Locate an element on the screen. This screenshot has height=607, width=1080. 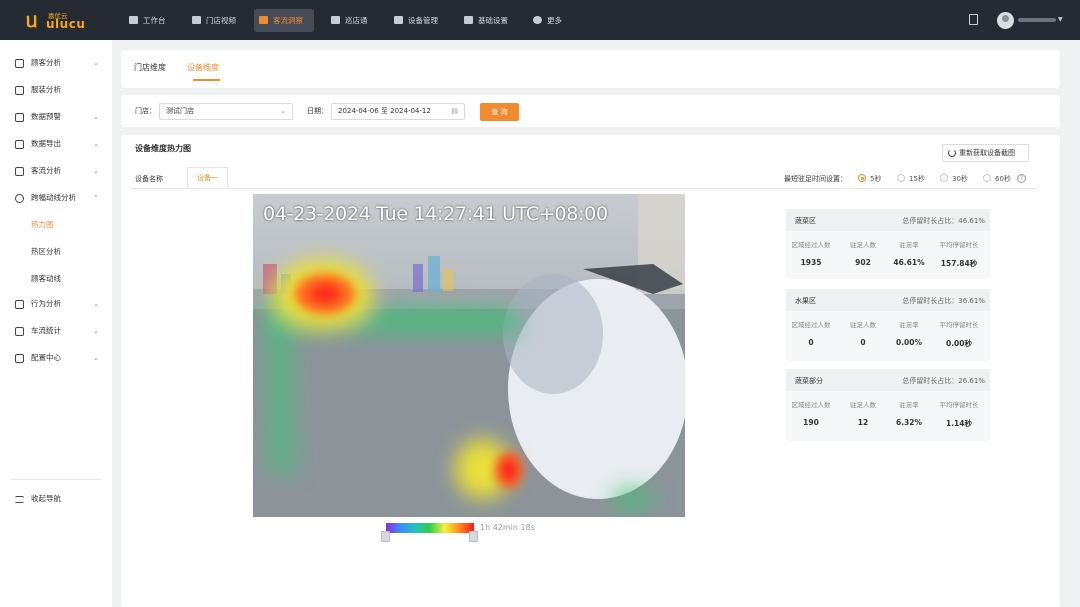
nav-store-video: 门店视频 is located at coordinates (218, 20).